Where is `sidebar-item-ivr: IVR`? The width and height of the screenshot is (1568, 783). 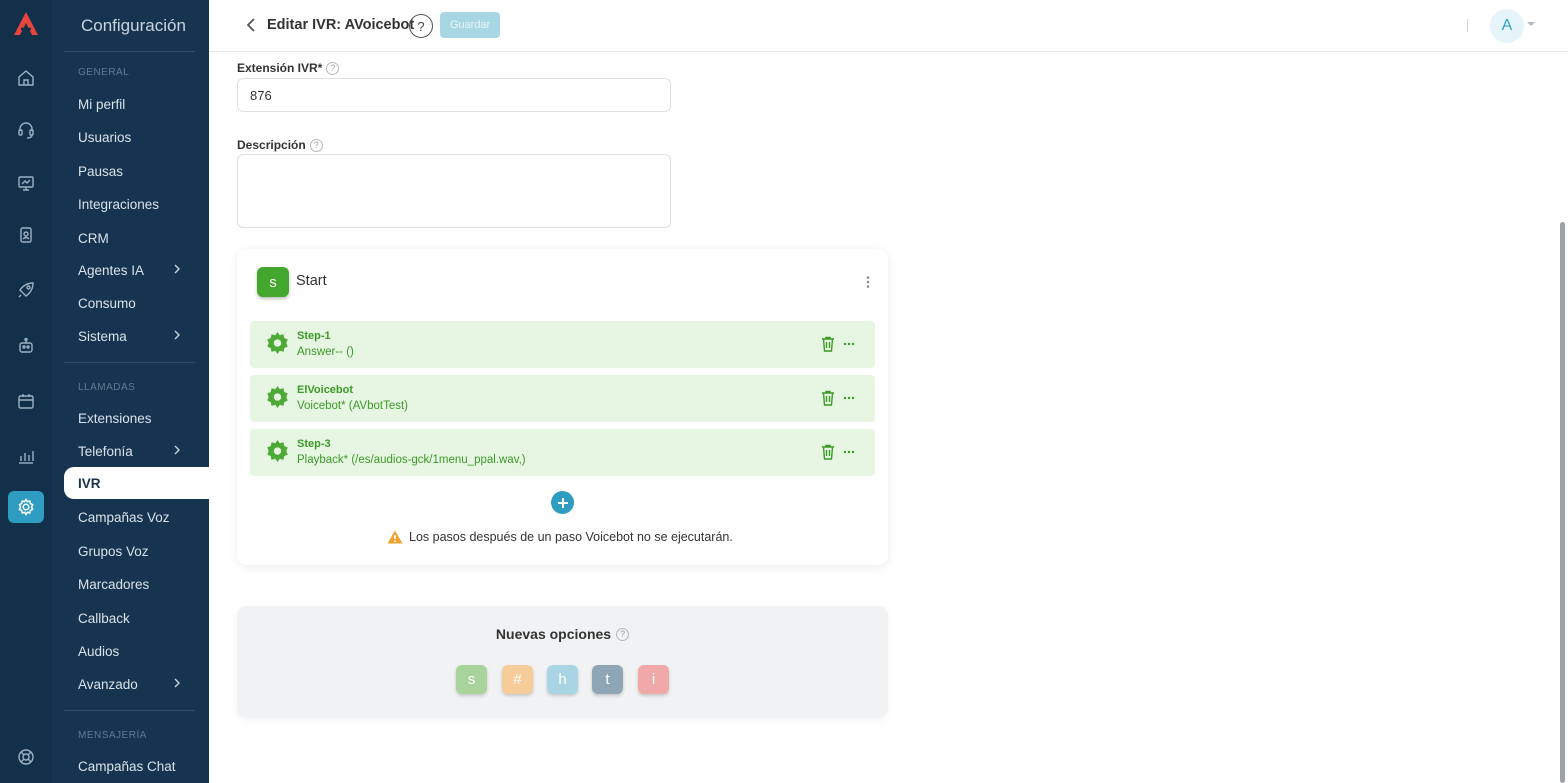 sidebar-item-ivr: IVR is located at coordinates (136, 483).